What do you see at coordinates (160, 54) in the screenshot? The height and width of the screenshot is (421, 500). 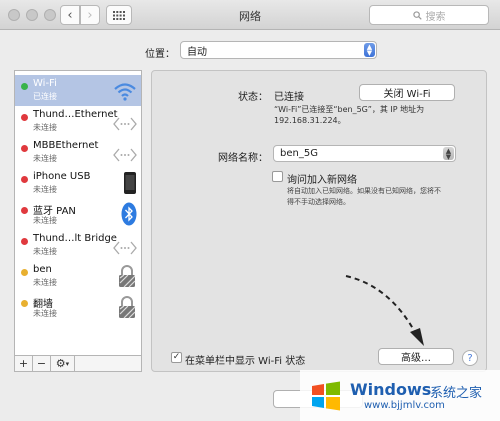 I see `location-label: 位置：` at bounding box center [160, 54].